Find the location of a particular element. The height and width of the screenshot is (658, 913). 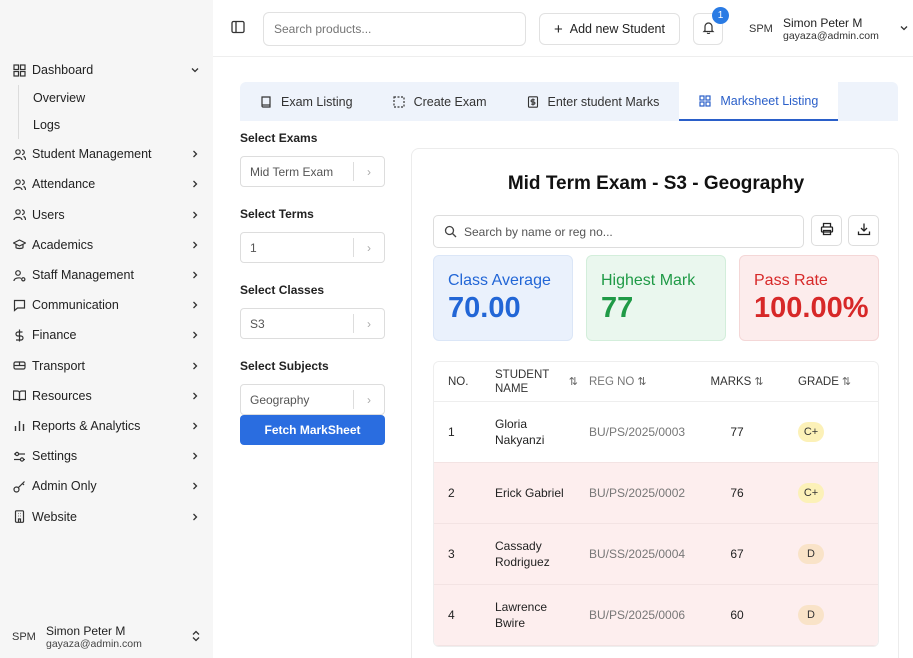

grid-icon is located at coordinates (705, 100).